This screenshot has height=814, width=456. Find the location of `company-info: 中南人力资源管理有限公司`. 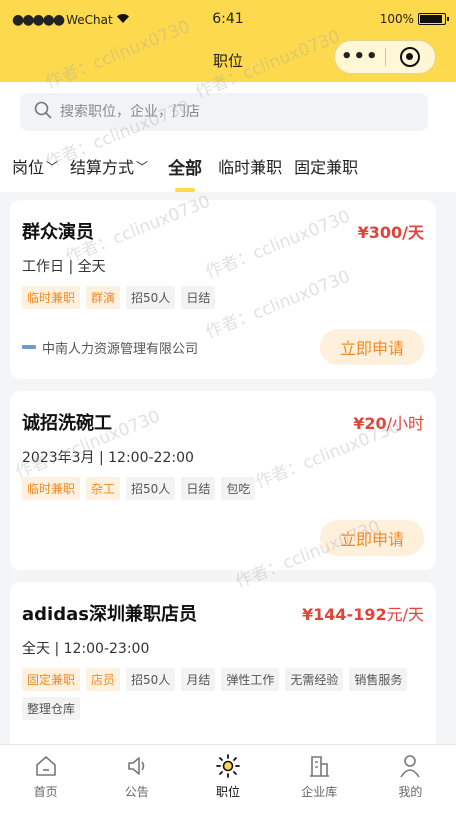

company-info: 中南人力资源管理有限公司 is located at coordinates (110, 347).